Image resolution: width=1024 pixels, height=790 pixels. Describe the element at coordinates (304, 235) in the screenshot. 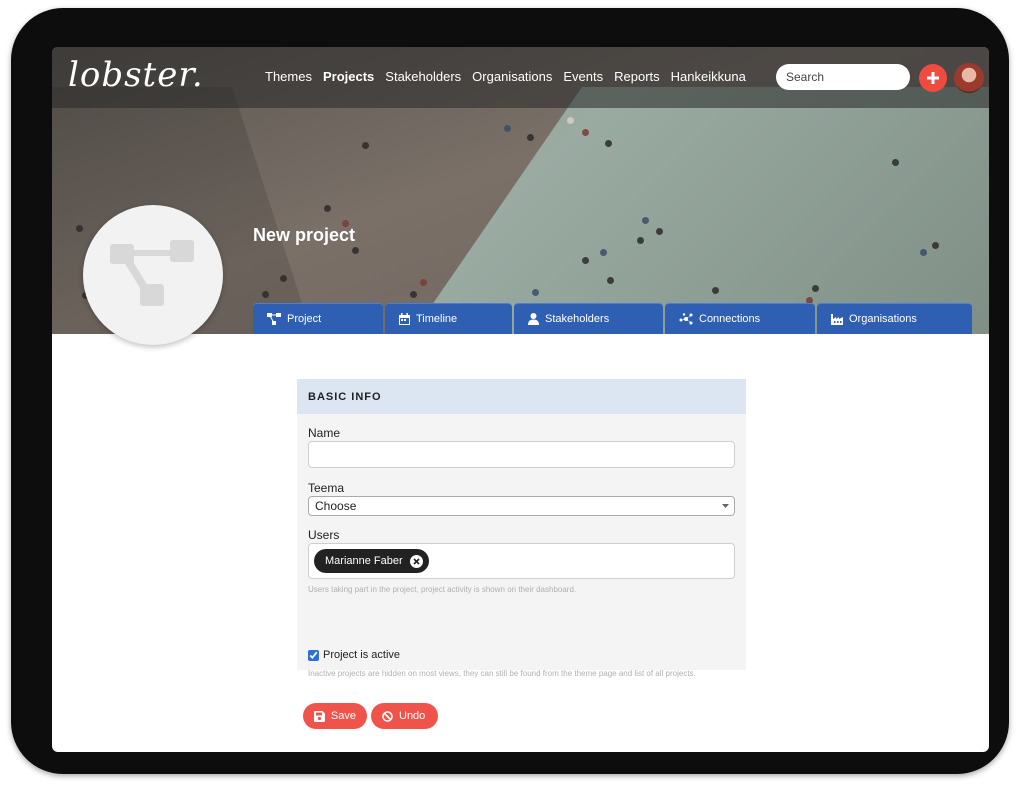

I see `page-title: New project` at that location.